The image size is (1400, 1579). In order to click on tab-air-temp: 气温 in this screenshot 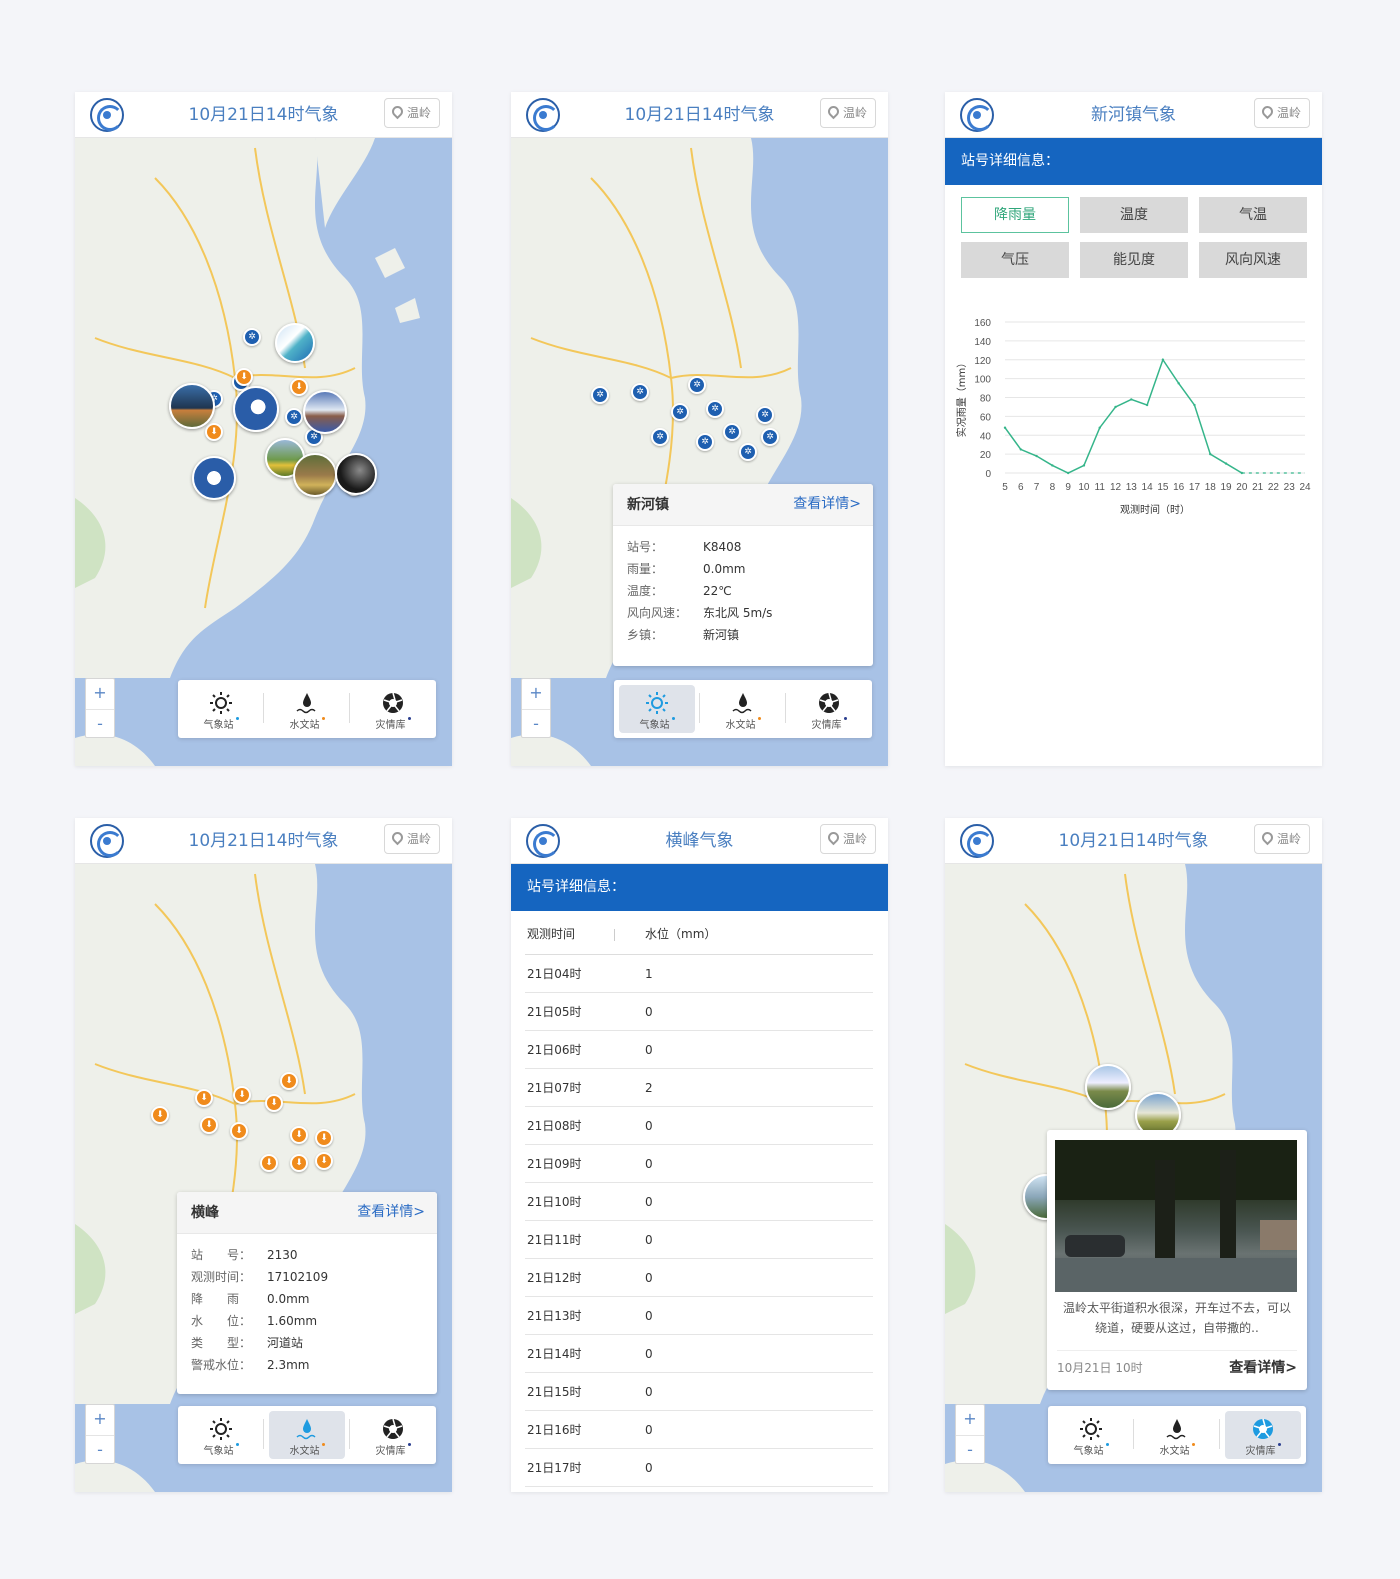, I will do `click(1253, 215)`.